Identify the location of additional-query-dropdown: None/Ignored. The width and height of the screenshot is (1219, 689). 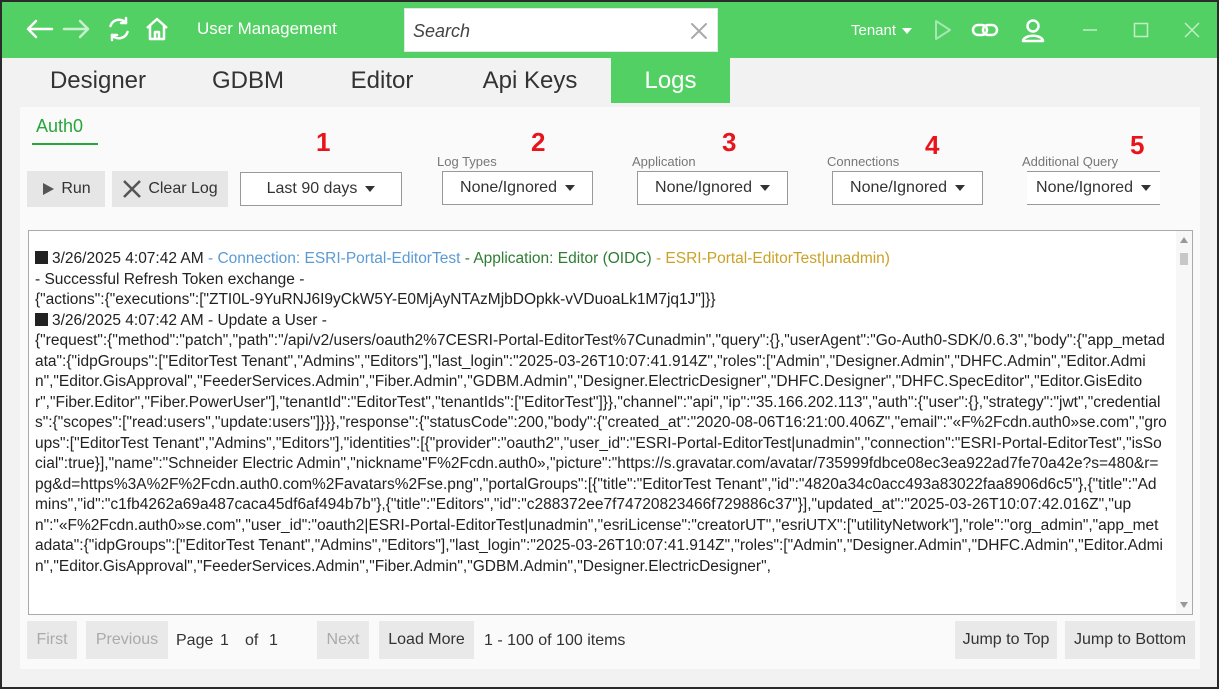
(1093, 188).